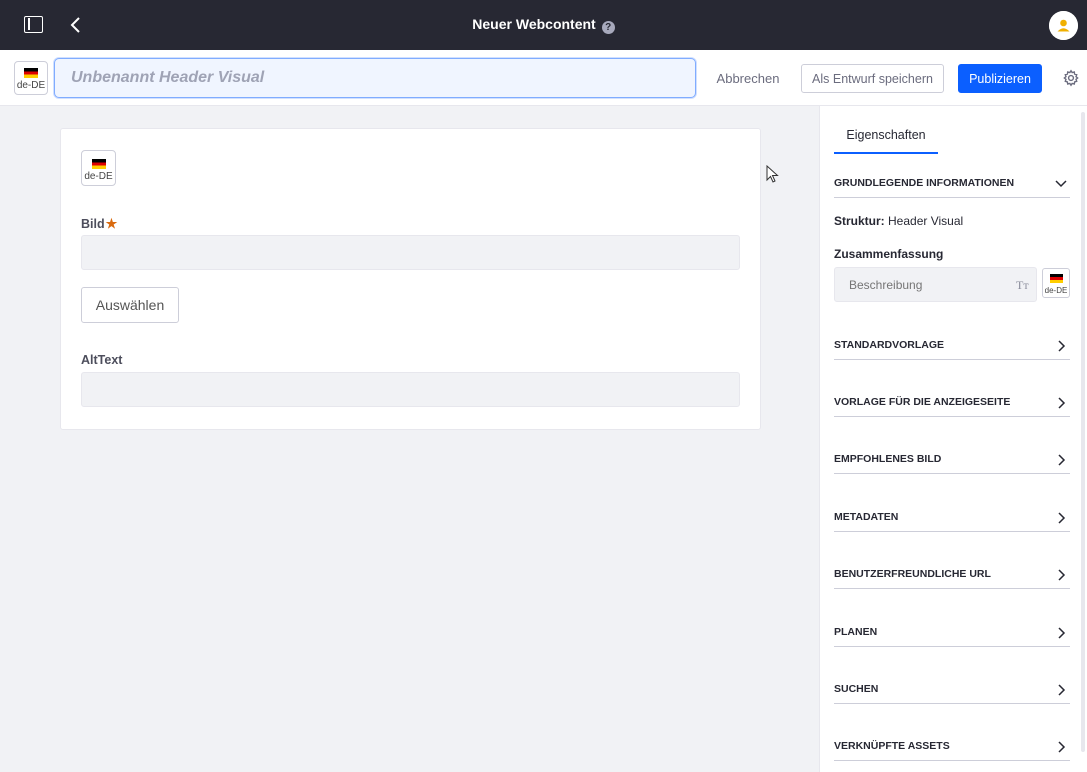 This screenshot has height=772, width=1087. Describe the element at coordinates (889, 254) in the screenshot. I see `summary-label: Zusammenfassung` at that location.